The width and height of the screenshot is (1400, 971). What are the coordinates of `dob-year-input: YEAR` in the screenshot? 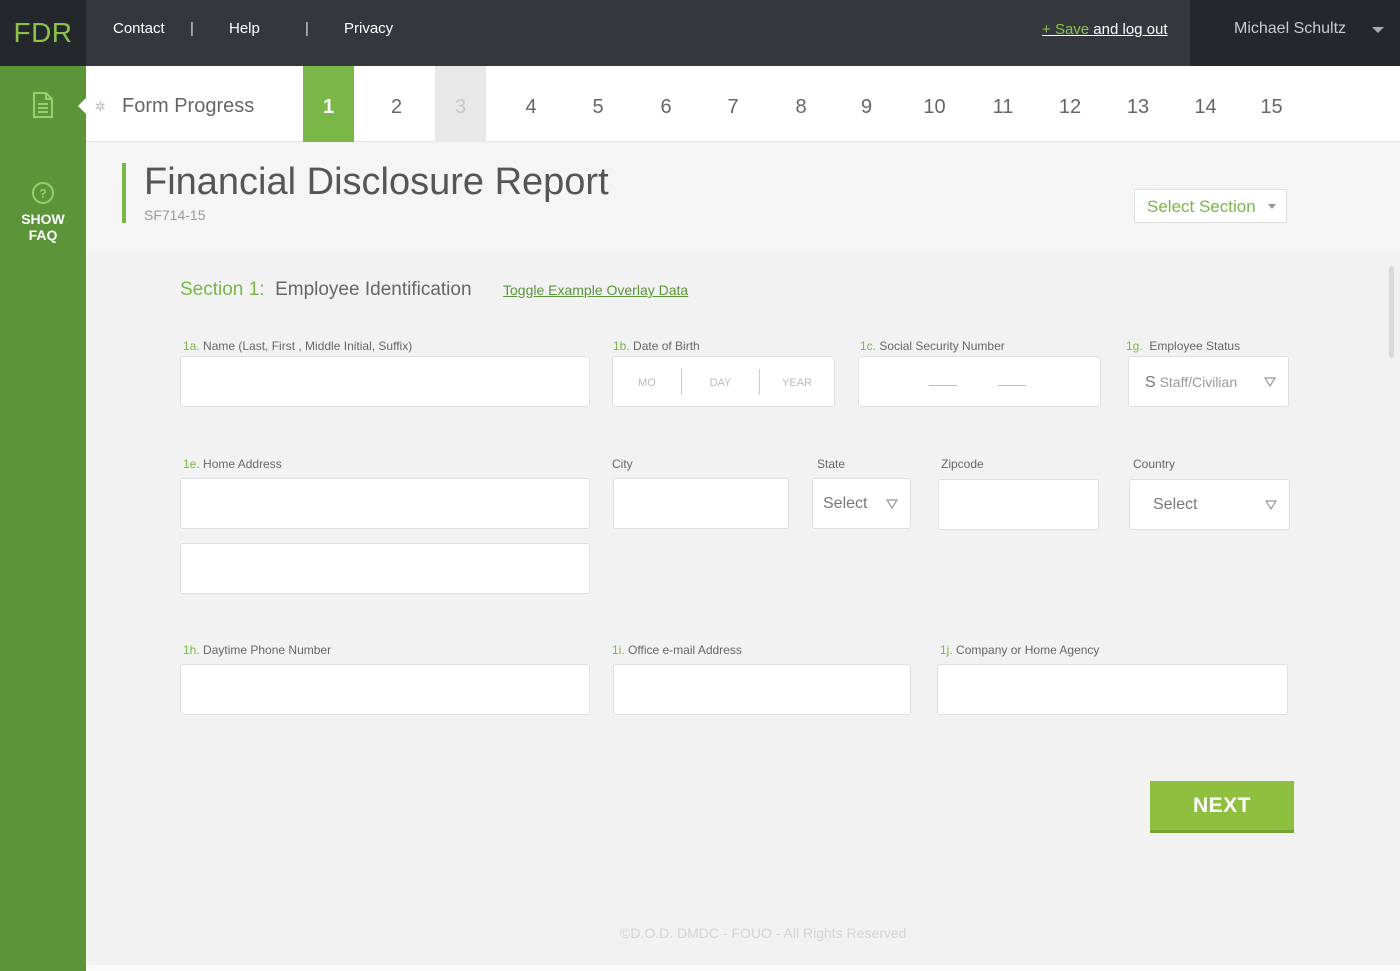 It's located at (797, 382).